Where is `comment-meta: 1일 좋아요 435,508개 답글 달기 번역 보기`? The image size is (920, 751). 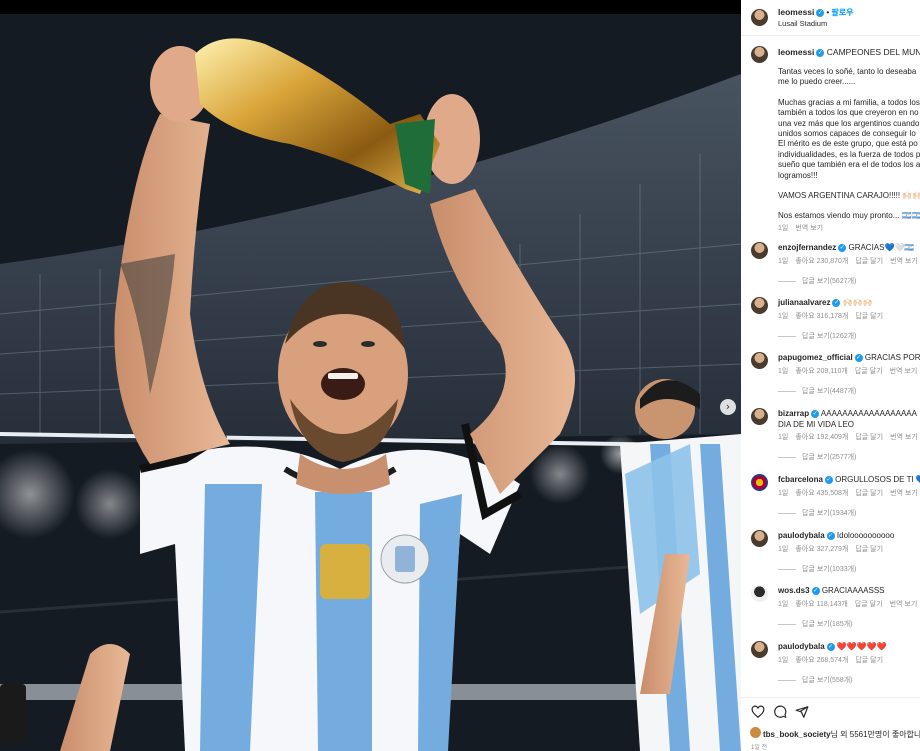
comment-meta: 1일 좋아요 435,508개 답글 달기 번역 보기 is located at coordinates (849, 493).